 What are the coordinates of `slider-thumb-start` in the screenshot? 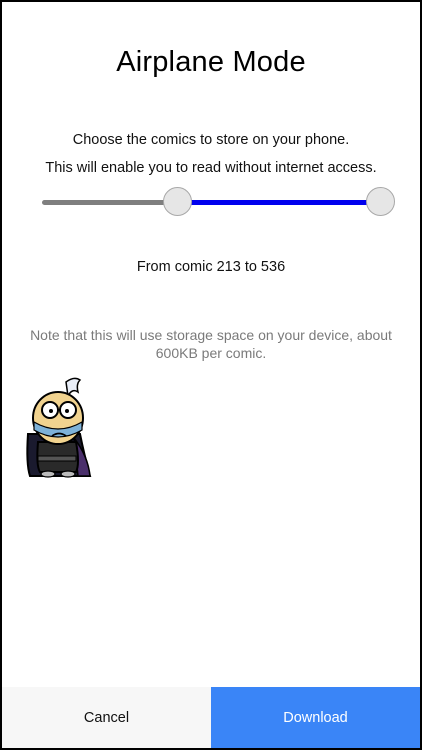 It's located at (177, 201).